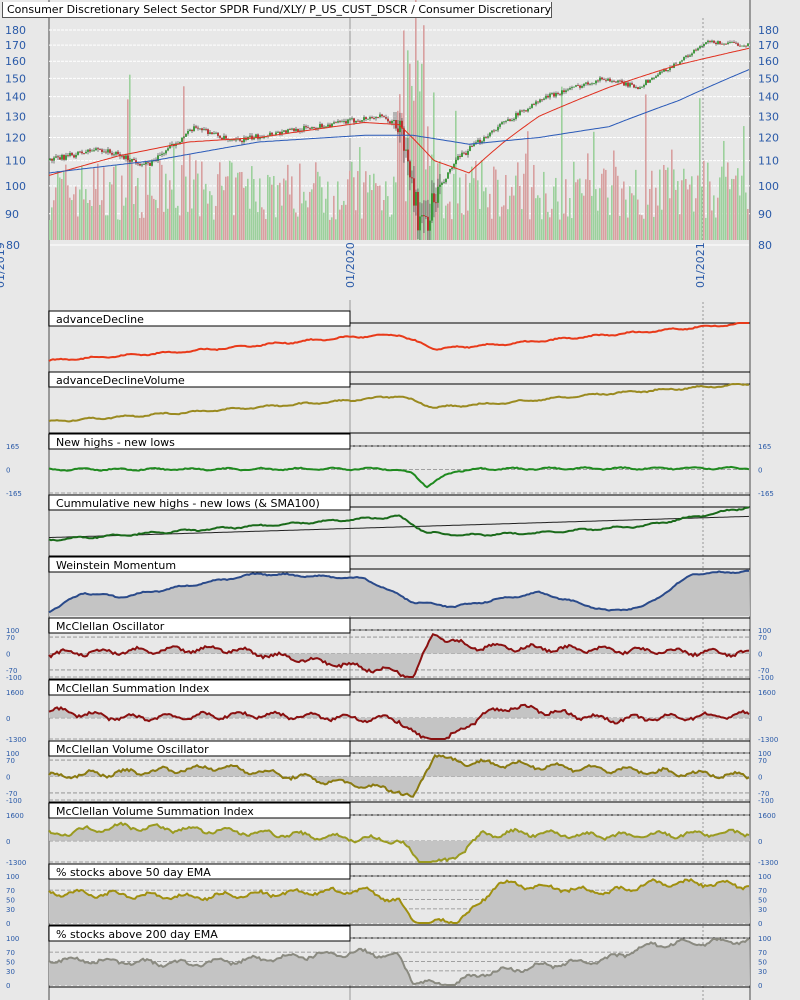 This screenshot has width=800, height=1000. What do you see at coordinates (399, 587) in the screenshot?
I see `indicator-panel-5: Weinstein Momentum` at bounding box center [399, 587].